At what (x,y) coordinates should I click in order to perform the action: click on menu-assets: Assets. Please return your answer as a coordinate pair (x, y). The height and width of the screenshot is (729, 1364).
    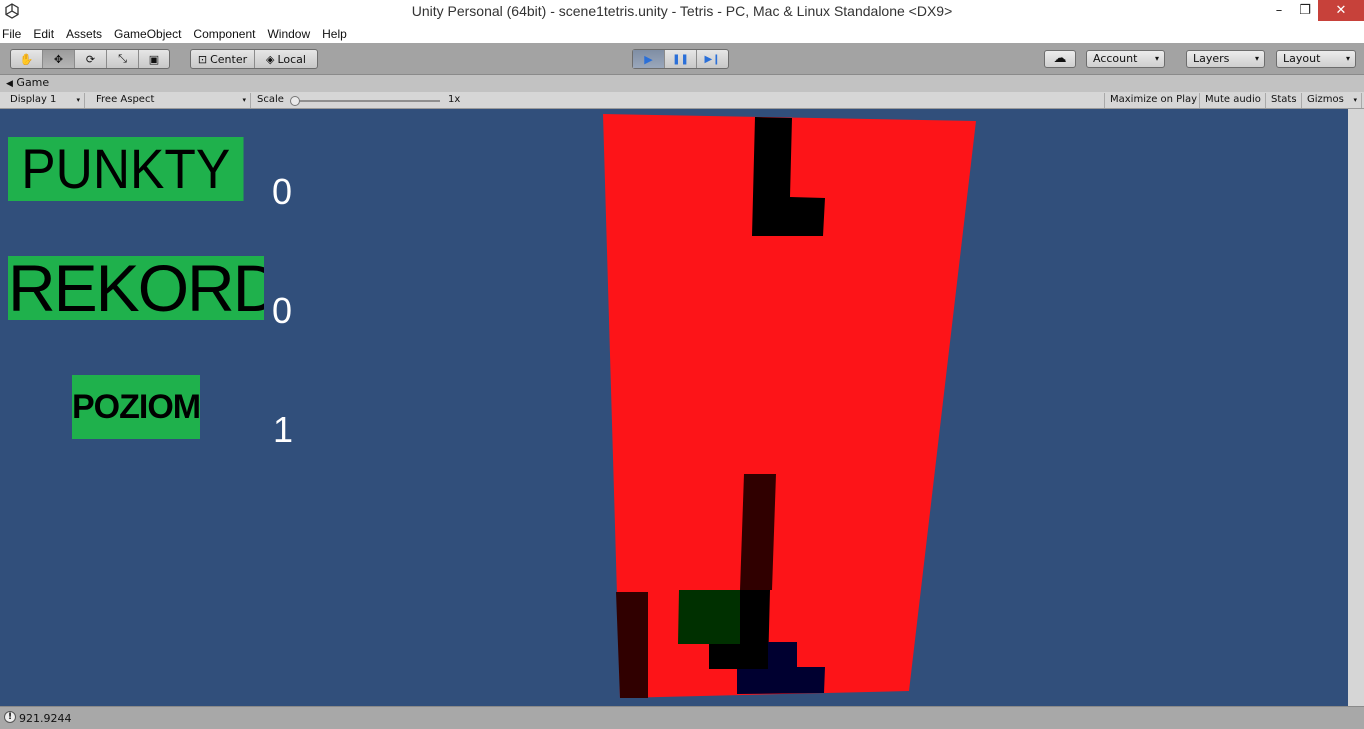
    Looking at the image, I should click on (84, 34).